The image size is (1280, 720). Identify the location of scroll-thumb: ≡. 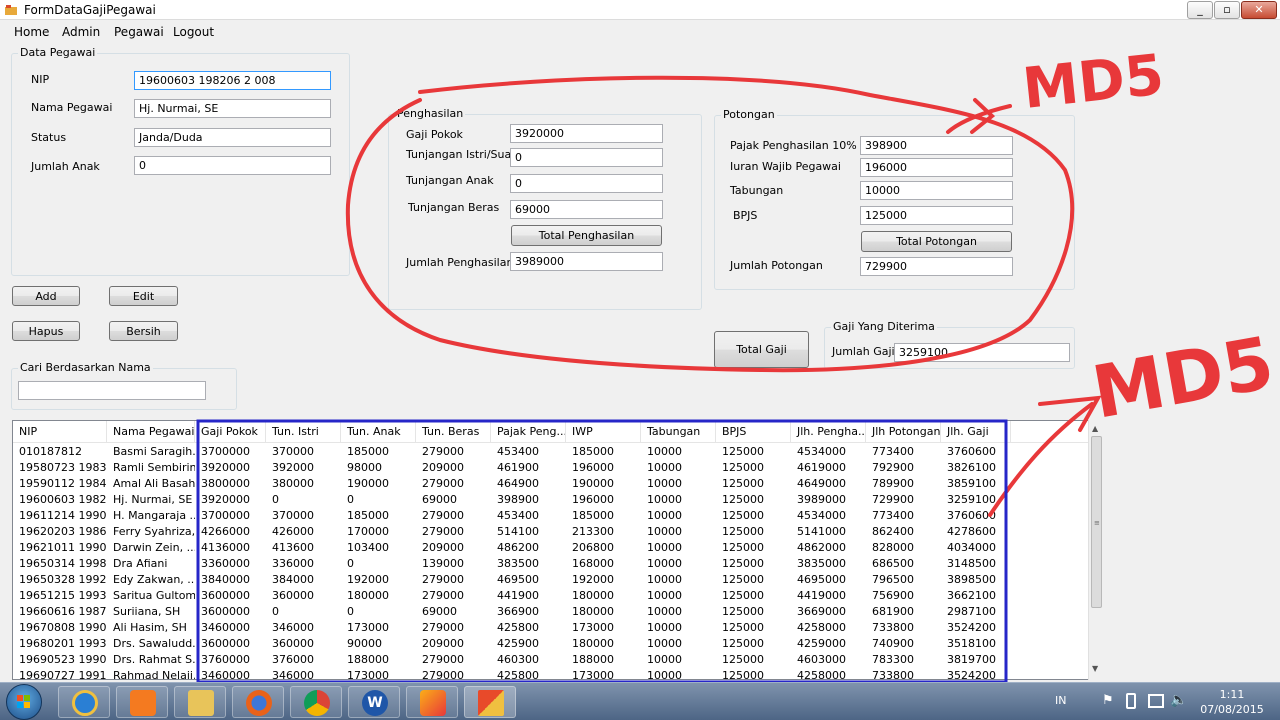
(1096, 522).